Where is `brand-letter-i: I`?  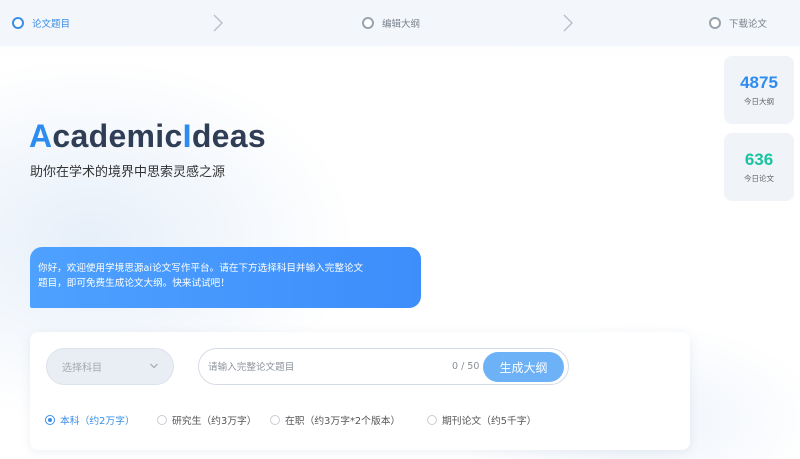
brand-letter-i: I is located at coordinates (187, 136).